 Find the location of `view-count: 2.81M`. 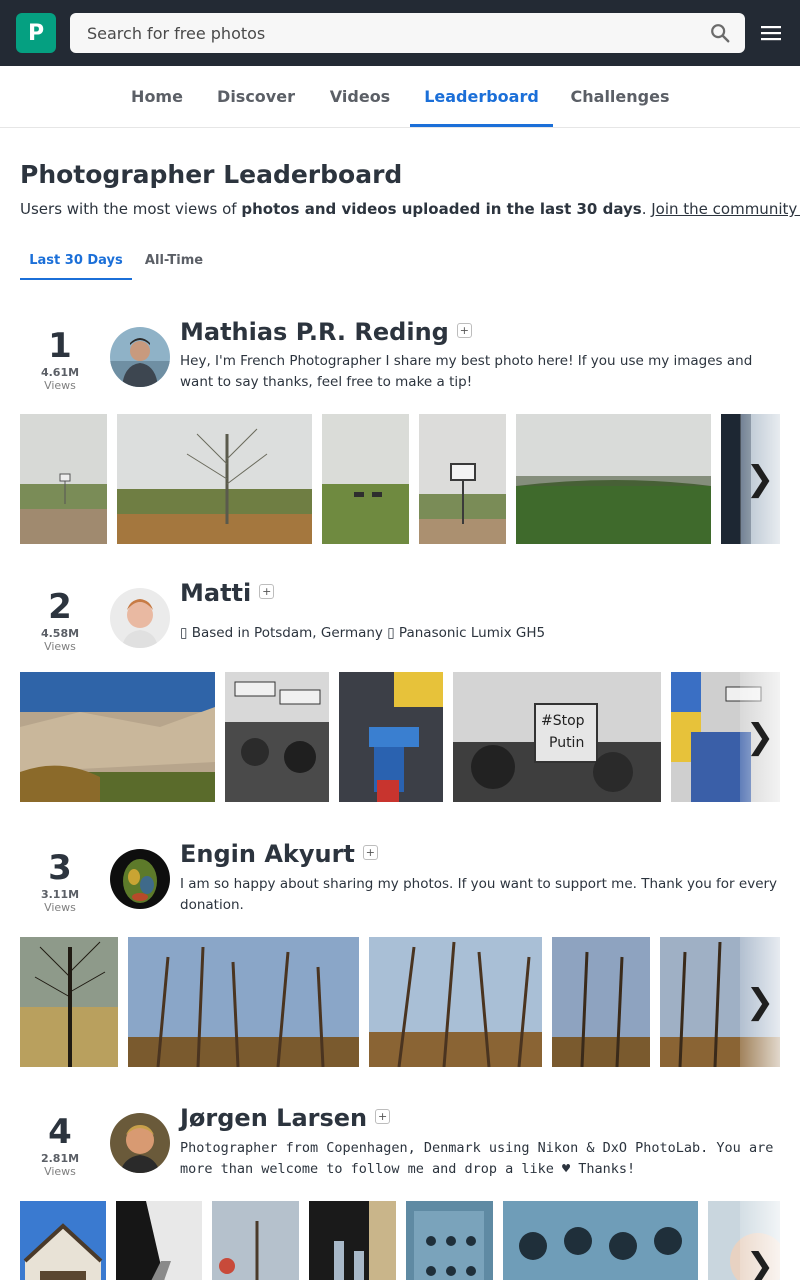

view-count: 2.81M is located at coordinates (60, 1158).